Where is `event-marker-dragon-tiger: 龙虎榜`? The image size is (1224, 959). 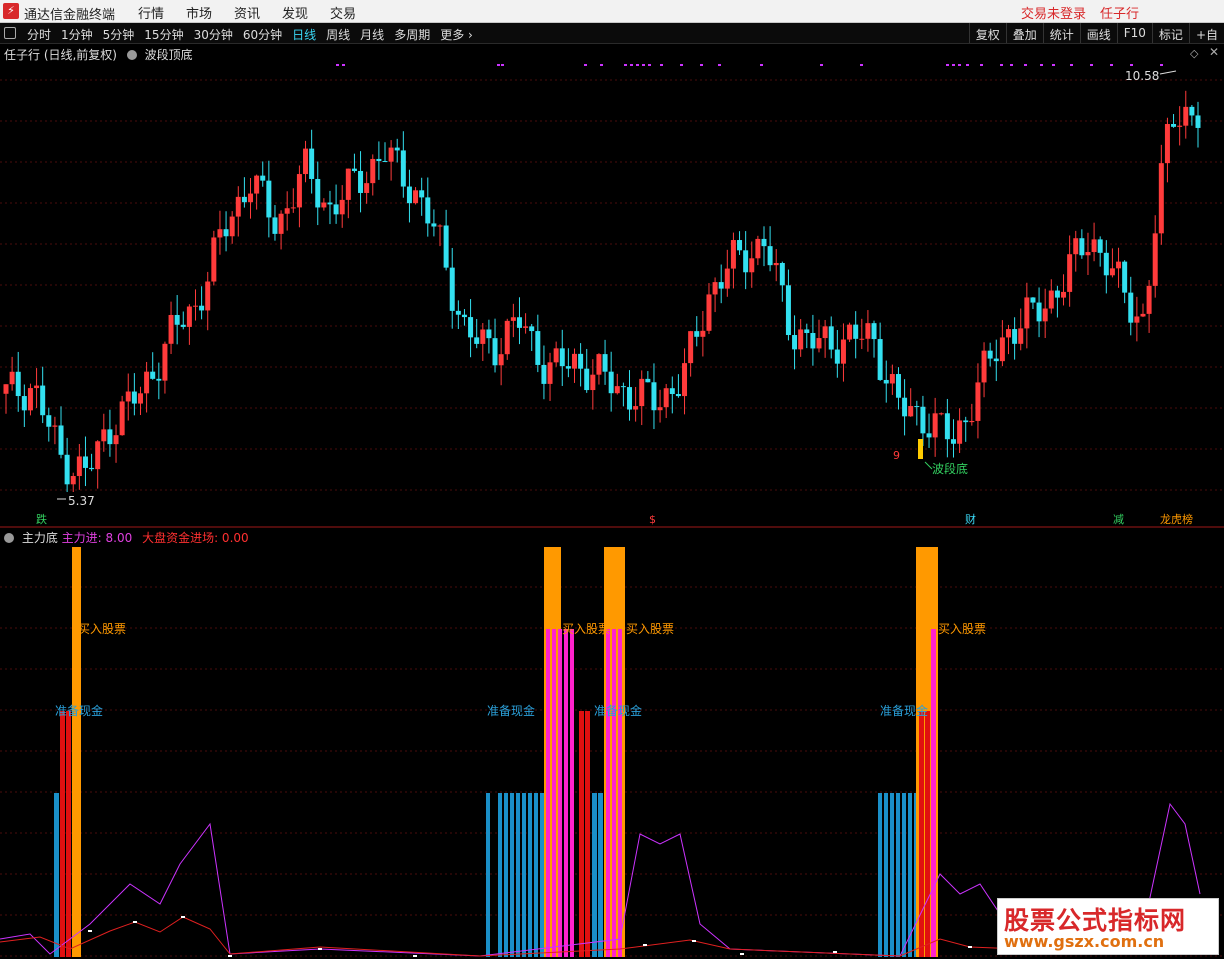
event-marker-dragon-tiger: 龙虎榜 is located at coordinates (1176, 519).